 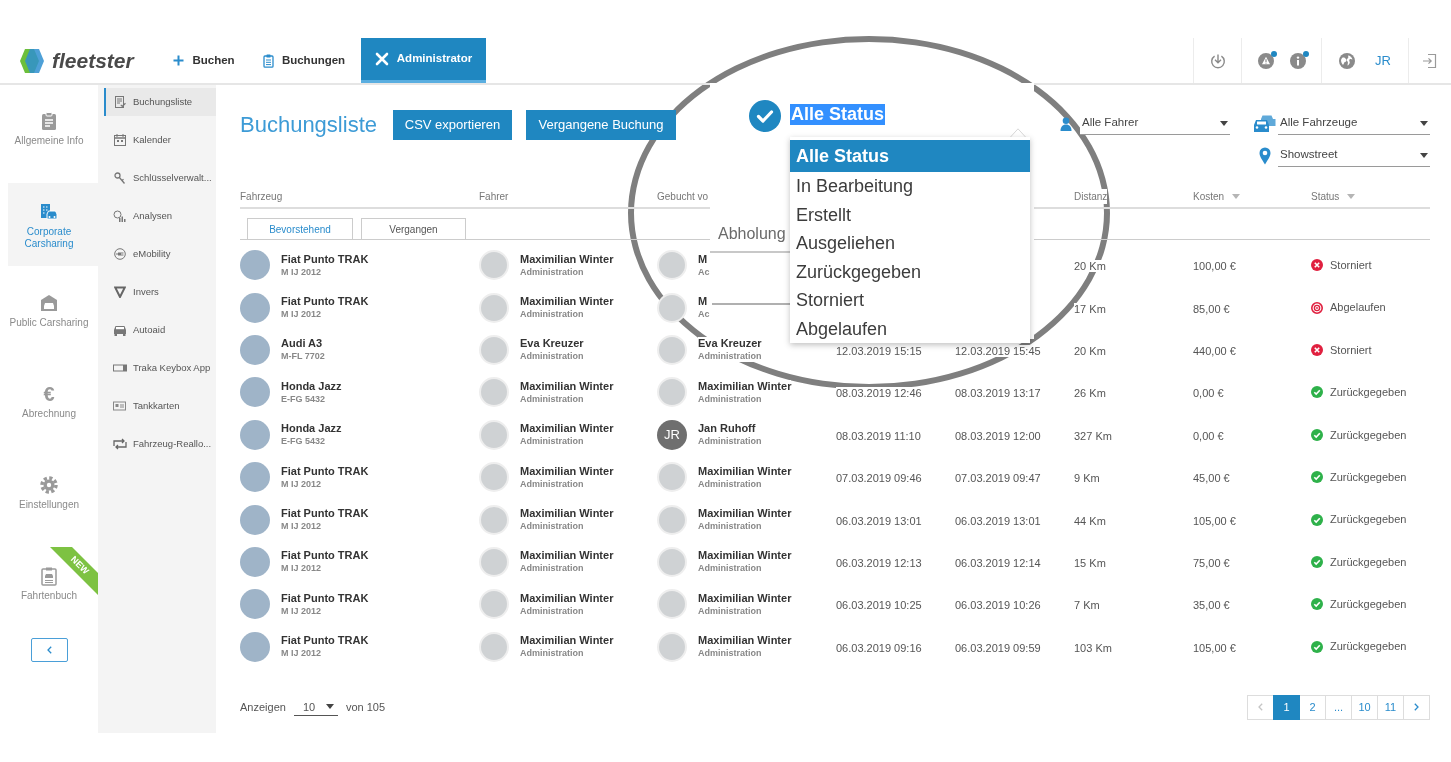 I want to click on nav-tab: Buchen, so click(x=204, y=60).